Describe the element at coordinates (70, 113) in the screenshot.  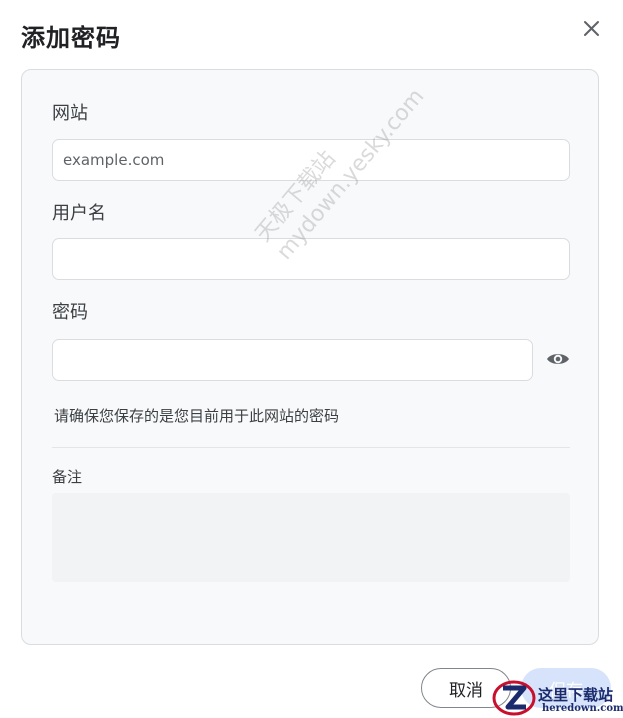
I see `site-label: 网站` at that location.